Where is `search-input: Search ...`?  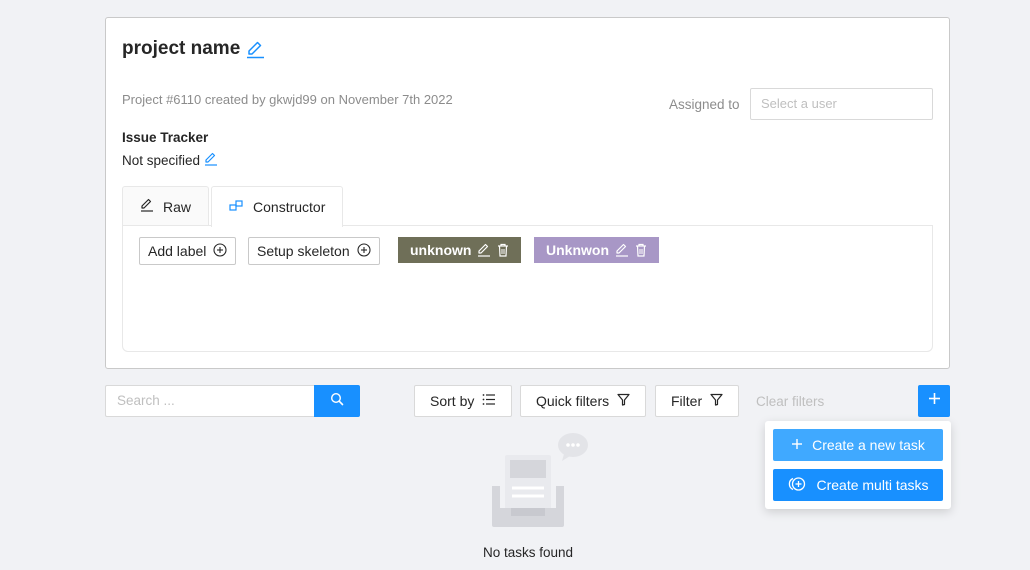 search-input: Search ... is located at coordinates (210, 401).